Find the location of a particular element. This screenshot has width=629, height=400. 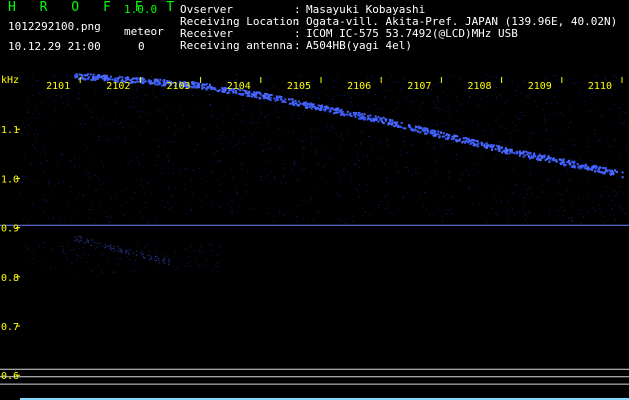

y-axis-unit-label: kHz is located at coordinates (10, 80).